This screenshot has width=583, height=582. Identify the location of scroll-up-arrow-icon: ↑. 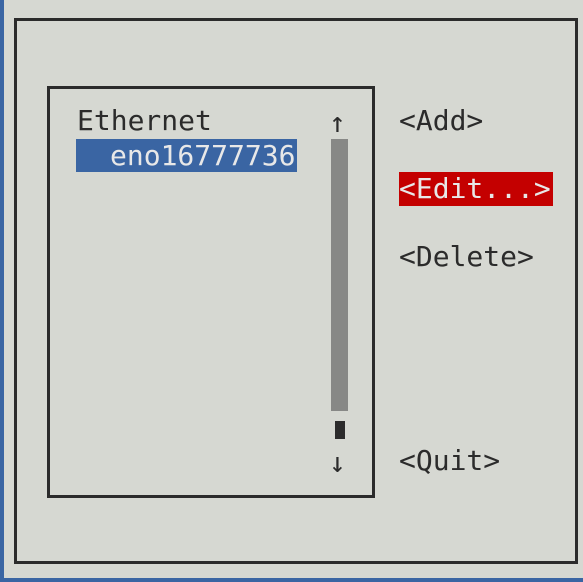
(337, 123).